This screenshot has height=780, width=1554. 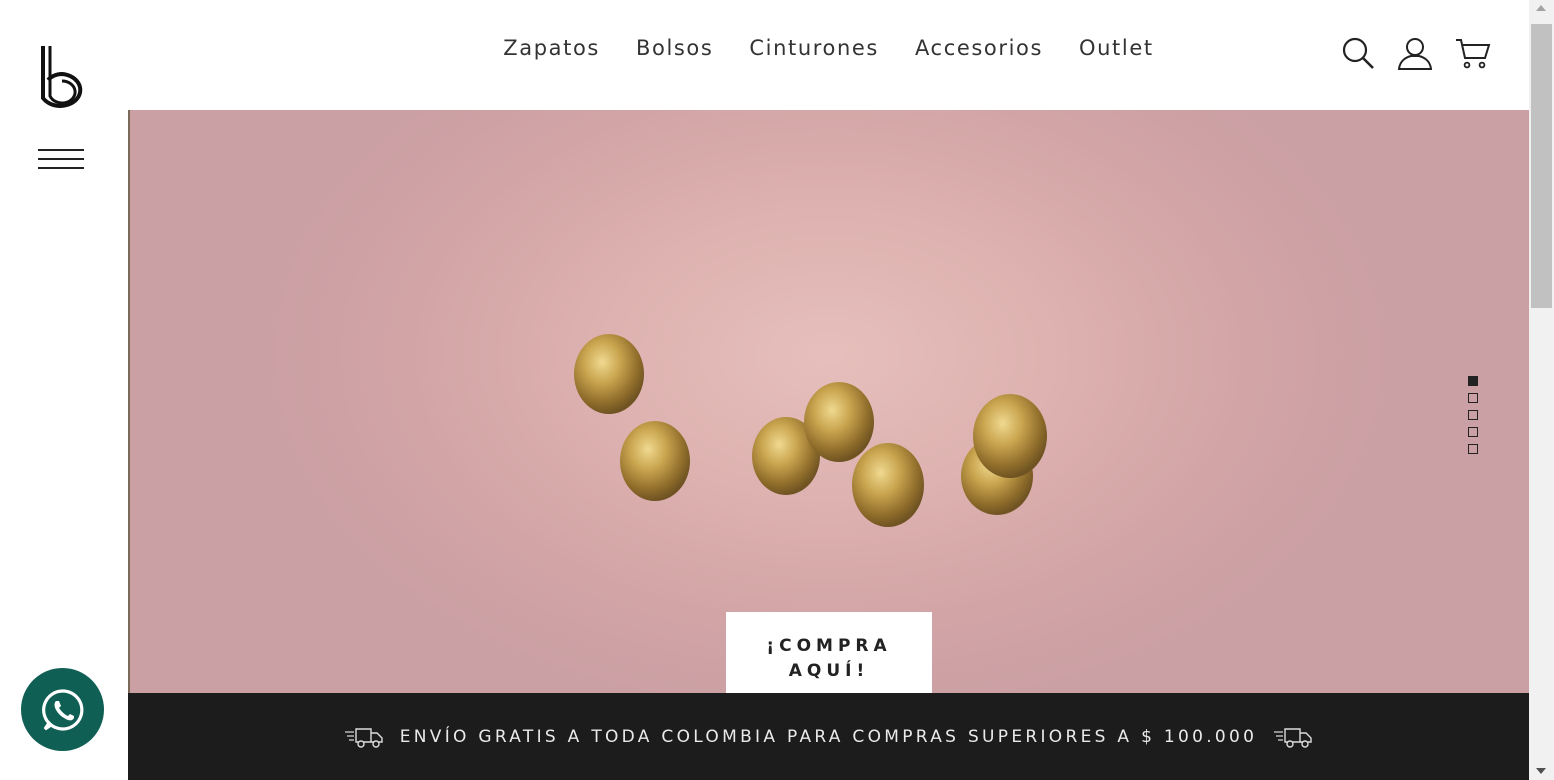 What do you see at coordinates (829, 658) in the screenshot?
I see `shop-now-label: ¡COMPRA AQUÍ!` at bounding box center [829, 658].